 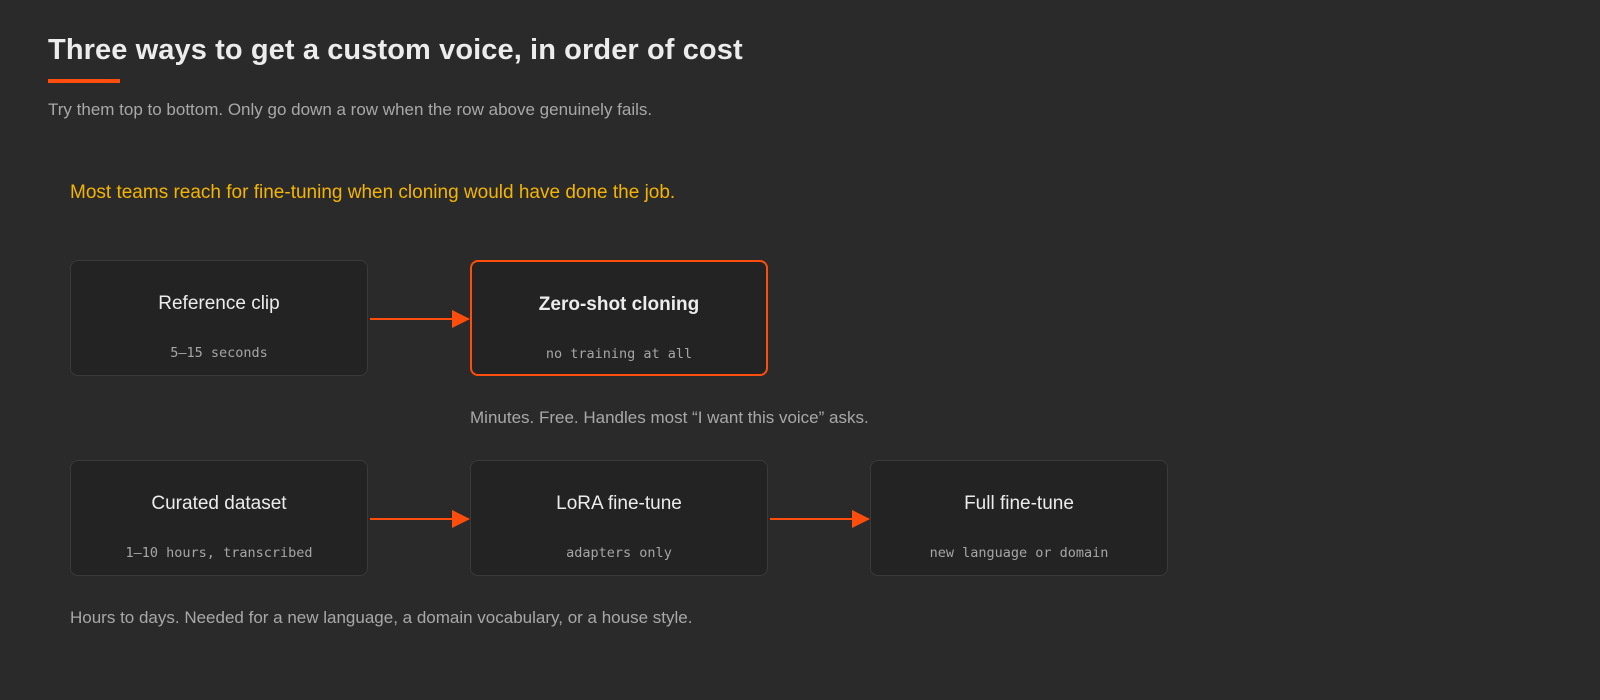 I want to click on node-subtitle: adapters only, so click(x=619, y=553).